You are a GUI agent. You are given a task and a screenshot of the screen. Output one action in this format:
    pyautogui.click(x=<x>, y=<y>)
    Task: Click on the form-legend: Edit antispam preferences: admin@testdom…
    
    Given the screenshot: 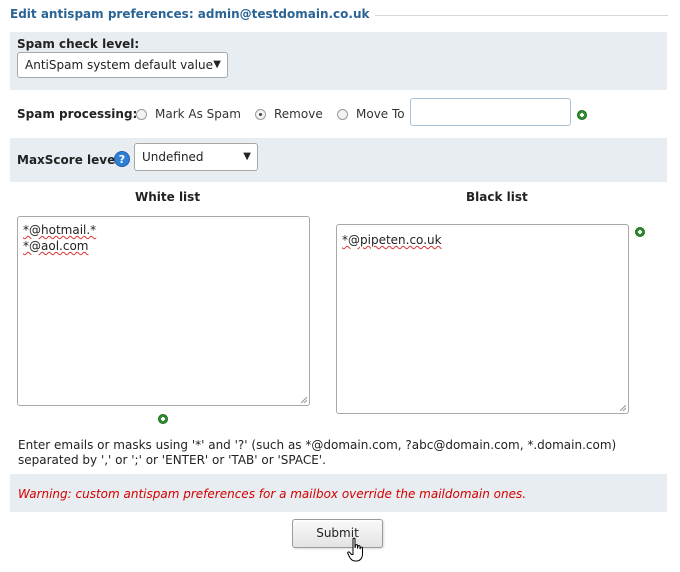 What is the action you would take?
    pyautogui.click(x=340, y=15)
    